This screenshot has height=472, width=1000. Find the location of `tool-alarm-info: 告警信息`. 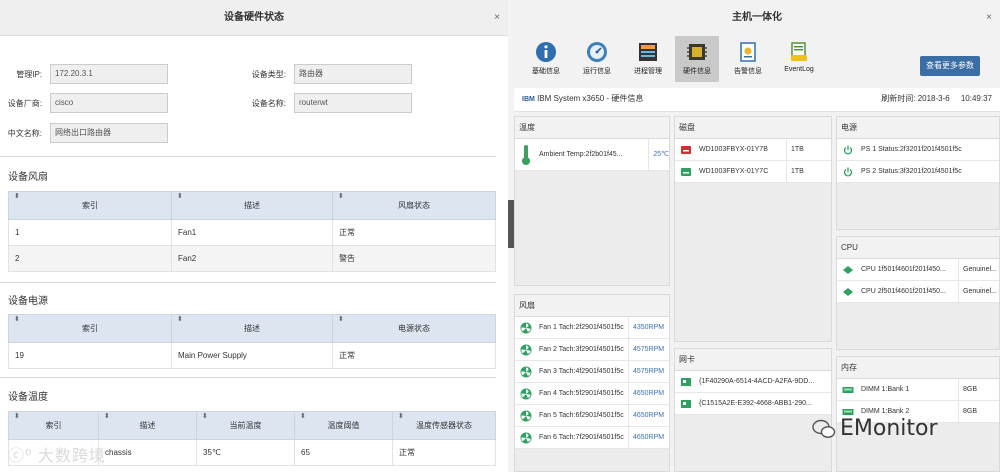

tool-alarm-info: 告警信息 is located at coordinates (748, 59).